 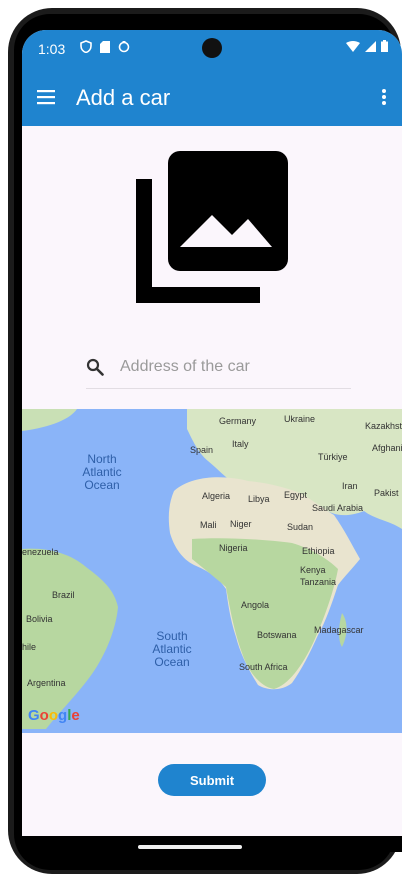 I want to click on map-place-label: Ukraine, so click(x=300, y=419).